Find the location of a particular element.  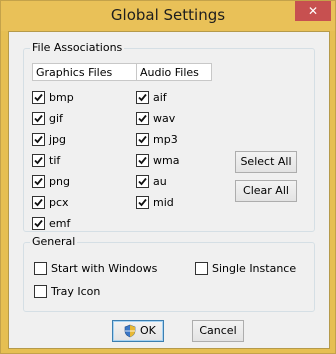

audio-file-label: mp3 is located at coordinates (165, 139).